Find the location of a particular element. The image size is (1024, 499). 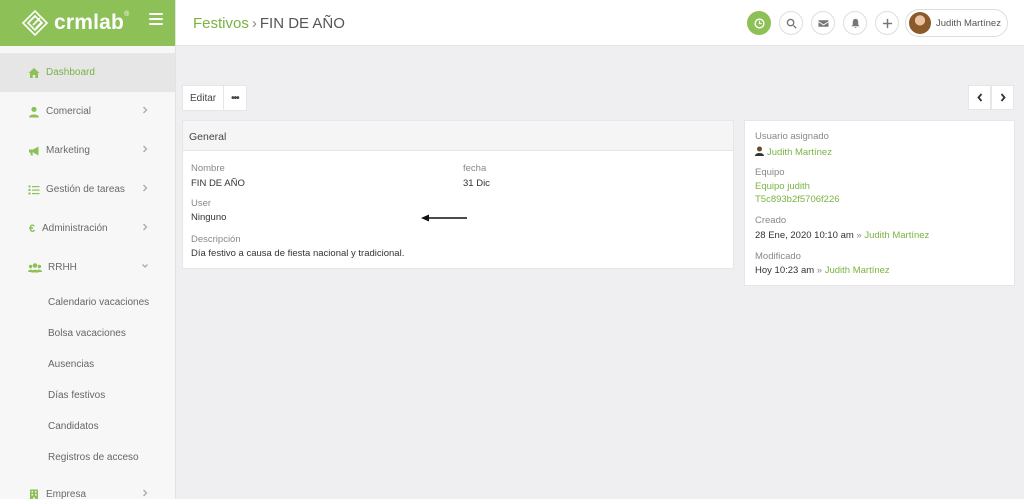

user-avatar-icon is located at coordinates (759, 151).